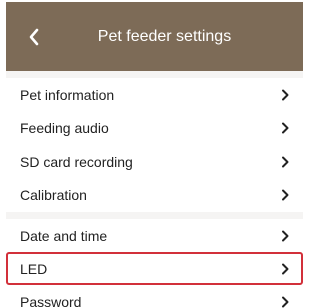 The image size is (320, 308). I want to click on settings-item-led: LED, so click(154, 268).